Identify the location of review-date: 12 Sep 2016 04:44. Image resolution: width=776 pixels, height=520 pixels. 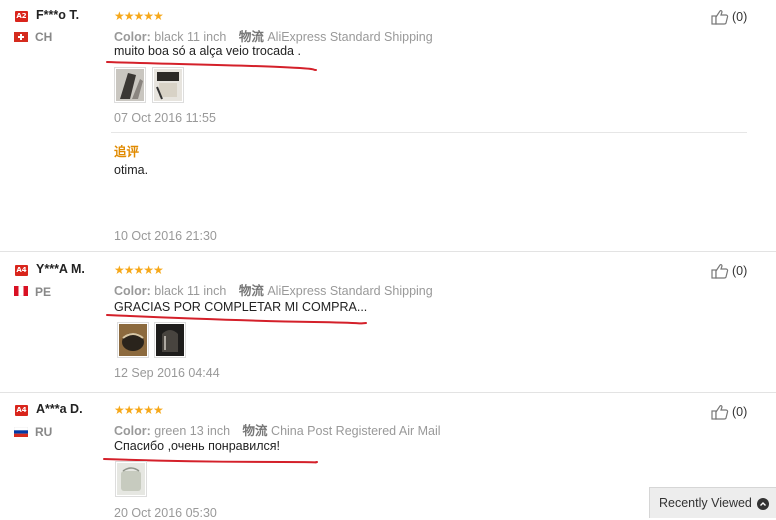
(167, 373).